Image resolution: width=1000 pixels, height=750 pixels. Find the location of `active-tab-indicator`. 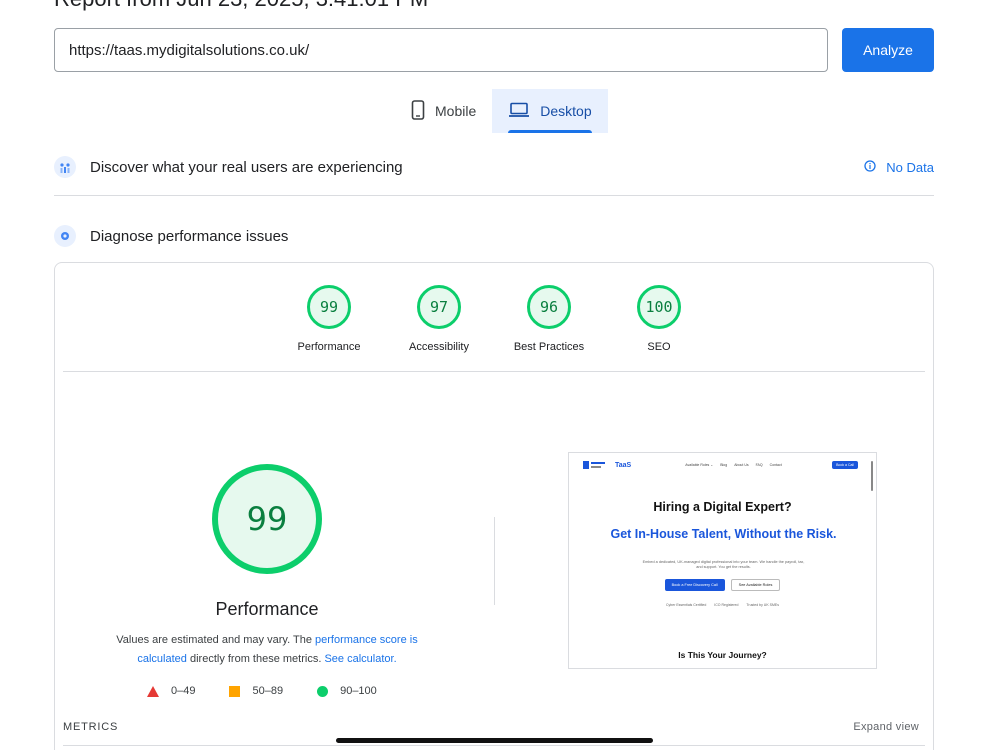

active-tab-indicator is located at coordinates (550, 131).